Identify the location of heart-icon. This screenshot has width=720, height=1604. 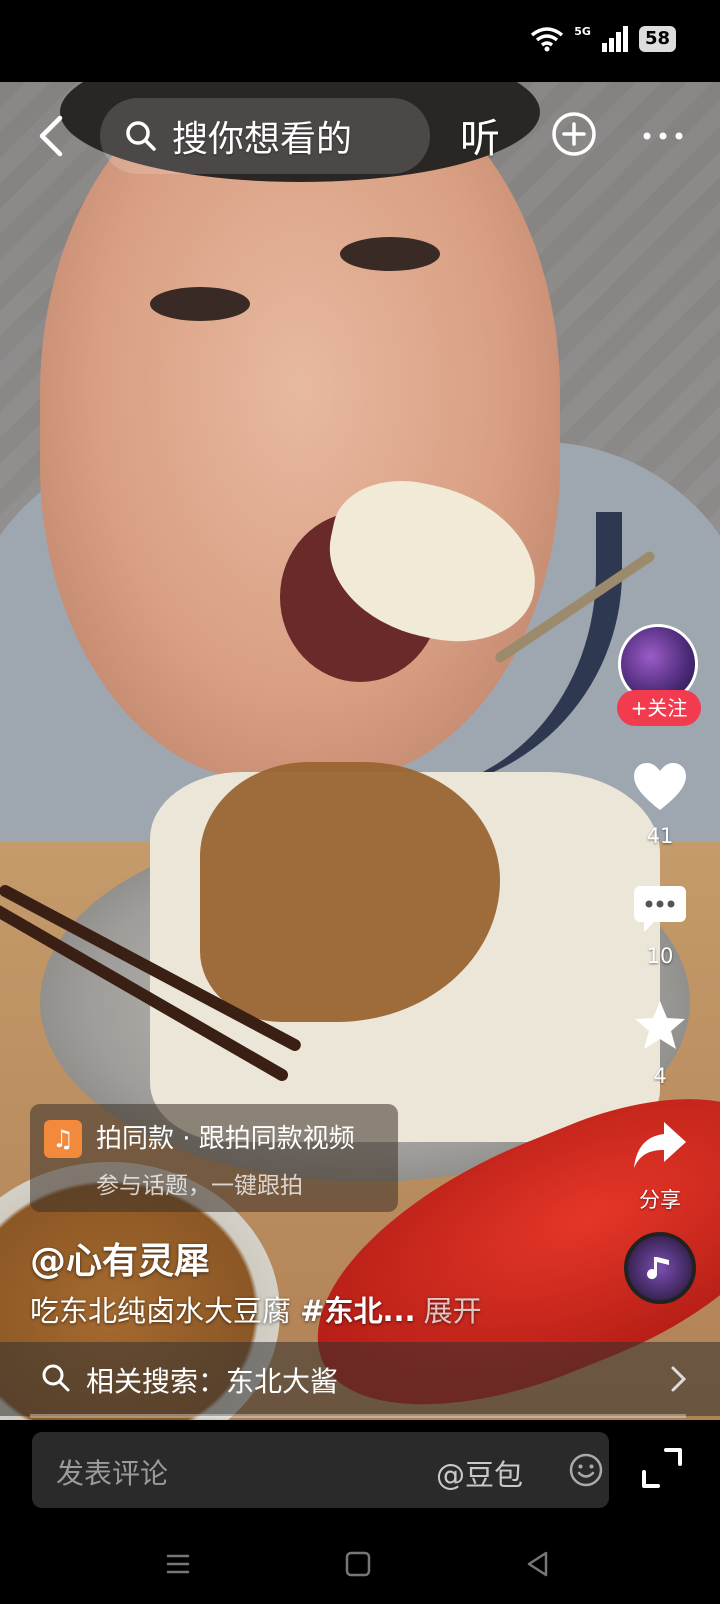
(660, 788).